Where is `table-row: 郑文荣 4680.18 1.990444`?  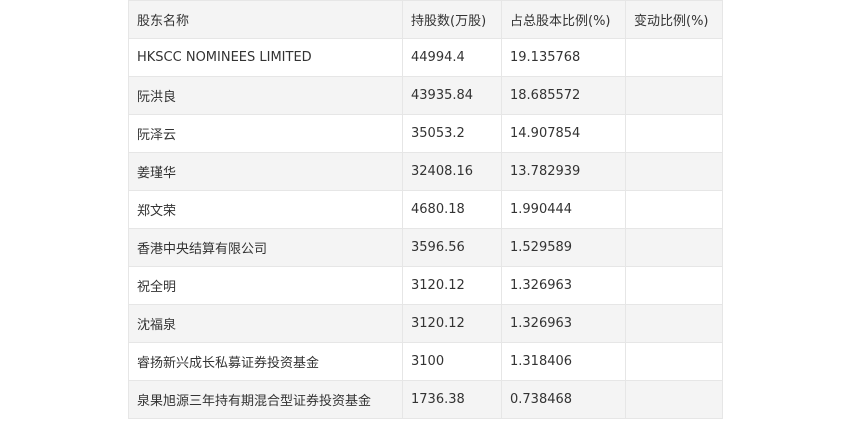 table-row: 郑文荣 4680.18 1.990444 is located at coordinates (425, 209).